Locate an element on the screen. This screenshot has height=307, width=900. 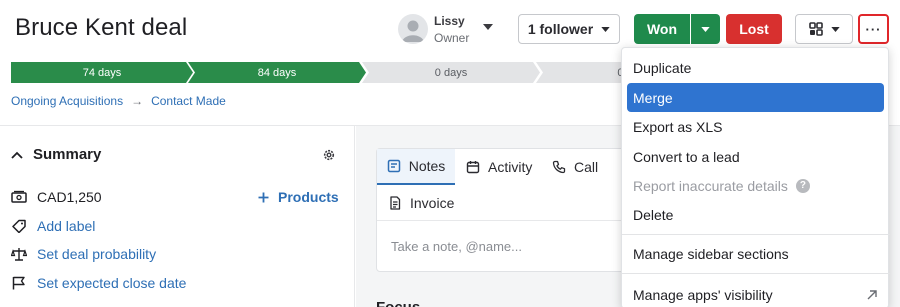
close-date-link: Set expected close date is located at coordinates (111, 283).